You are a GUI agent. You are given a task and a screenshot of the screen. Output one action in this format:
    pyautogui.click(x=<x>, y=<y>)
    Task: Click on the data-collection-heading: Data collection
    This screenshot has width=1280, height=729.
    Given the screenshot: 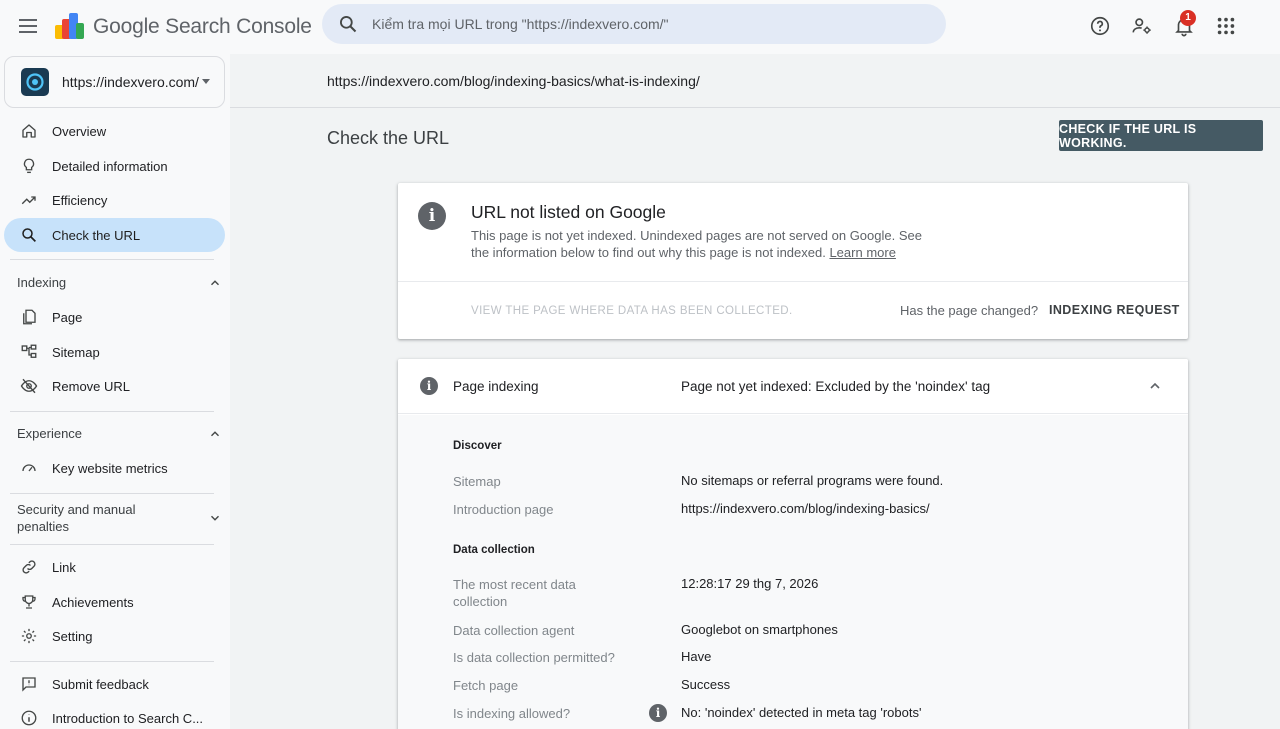 What is the action you would take?
    pyautogui.click(x=494, y=550)
    